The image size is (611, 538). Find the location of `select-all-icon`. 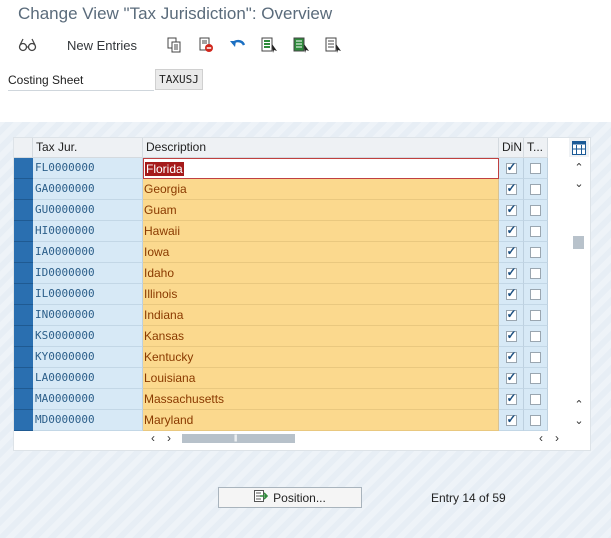

select-all-icon is located at coordinates (270, 45).